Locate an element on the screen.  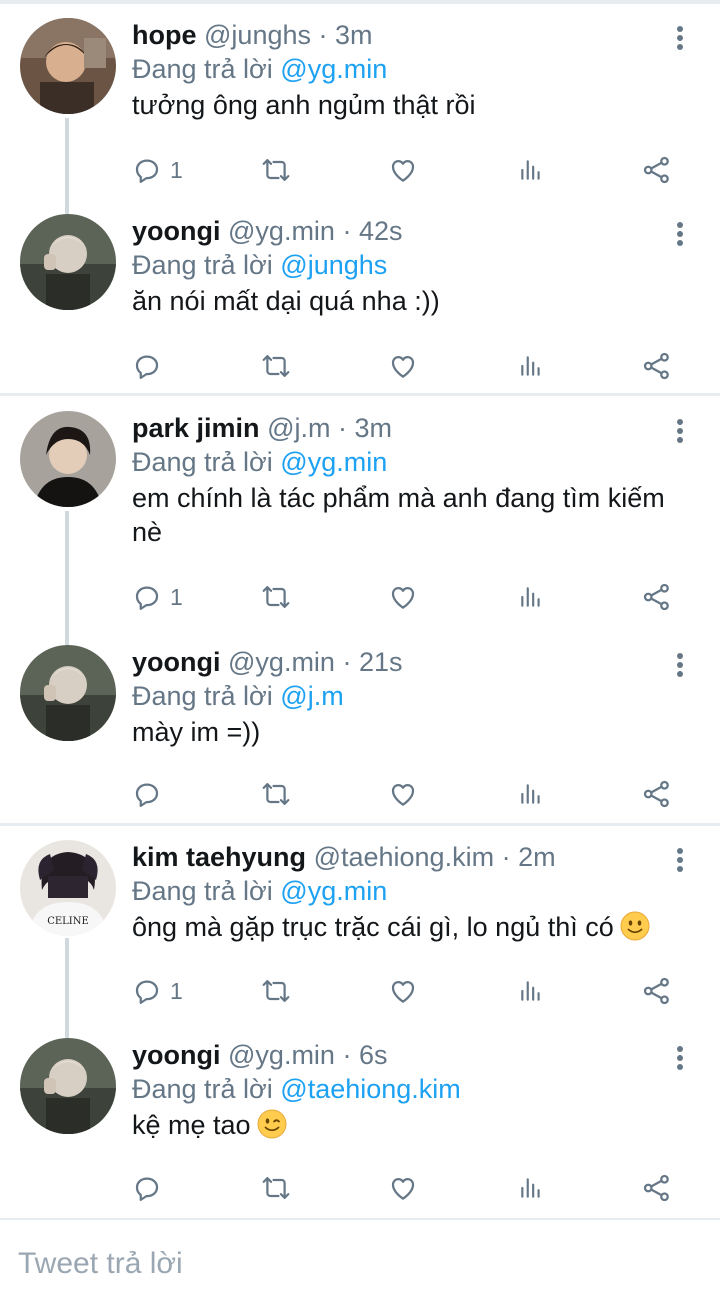
replying-to-link: @taehiong.kim is located at coordinates (370, 1089).